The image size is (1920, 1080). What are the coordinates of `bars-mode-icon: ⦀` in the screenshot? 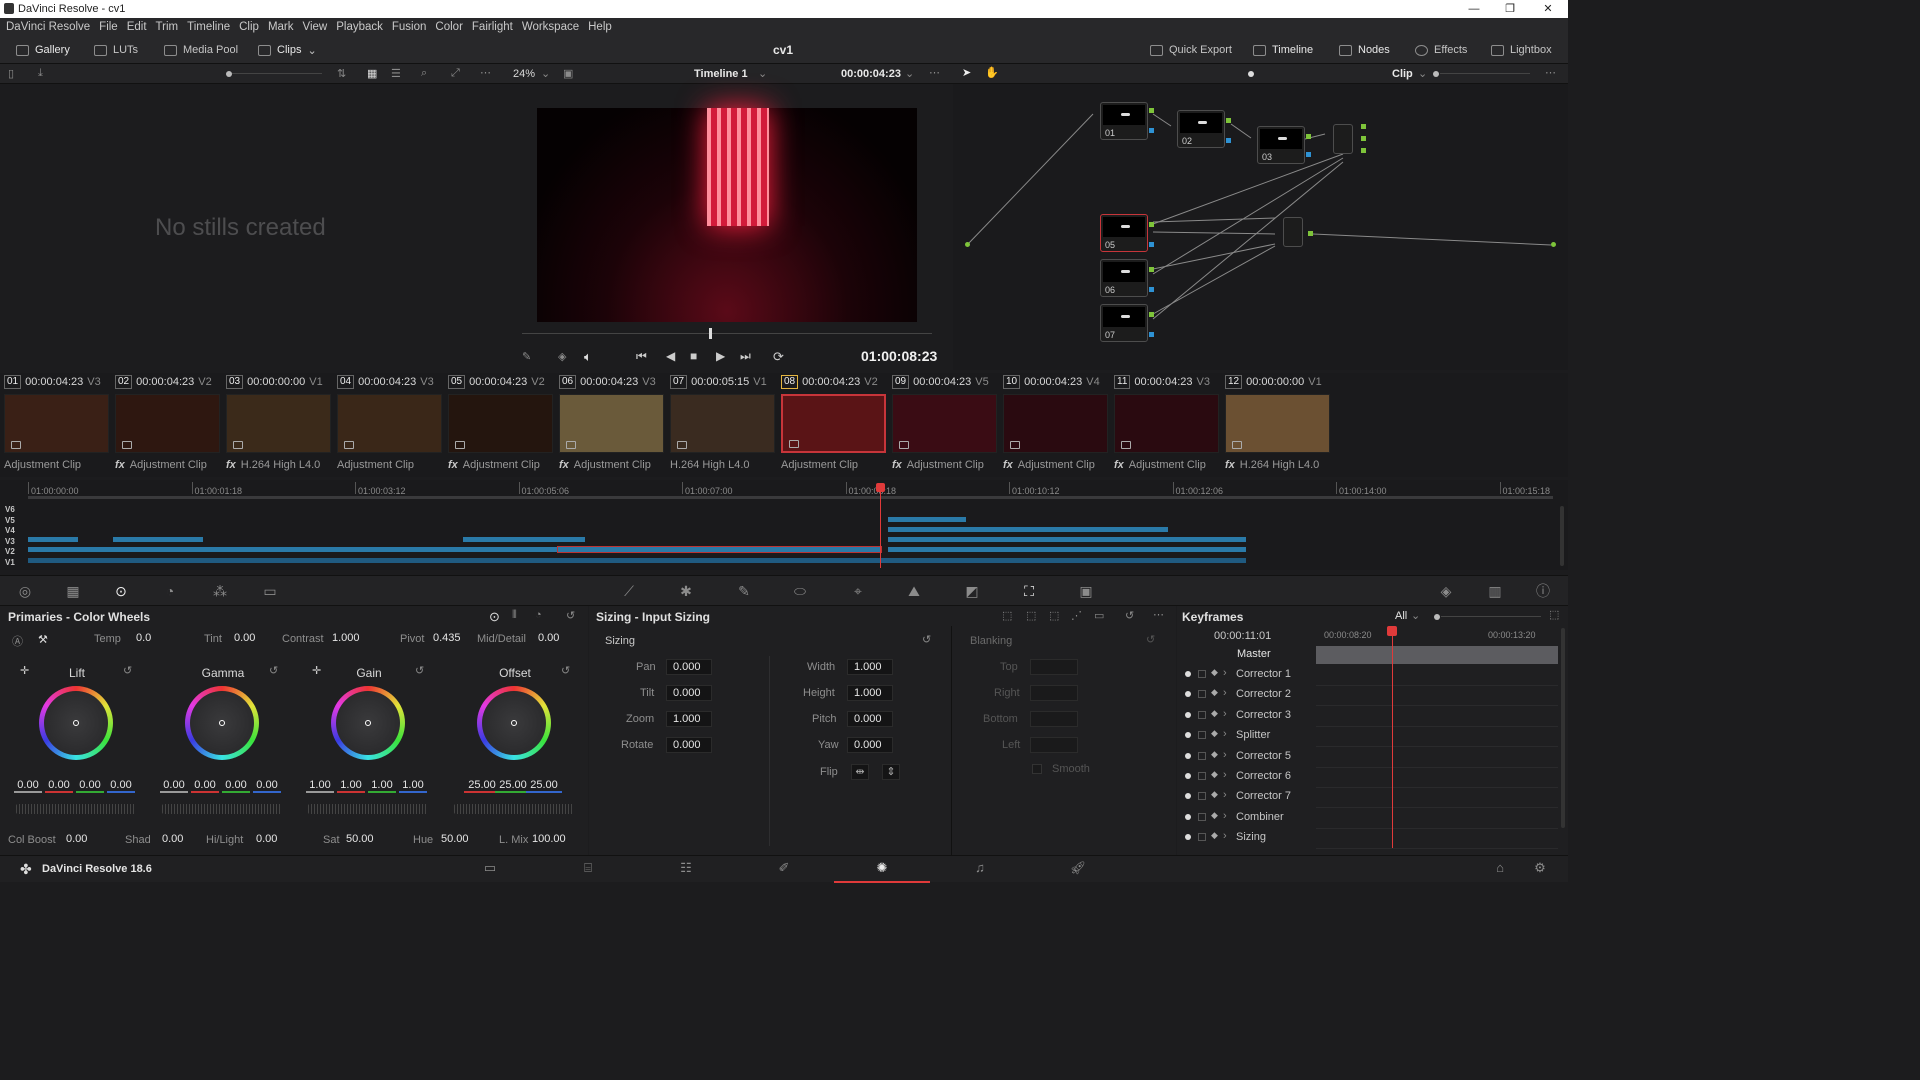 It's located at (514, 615).